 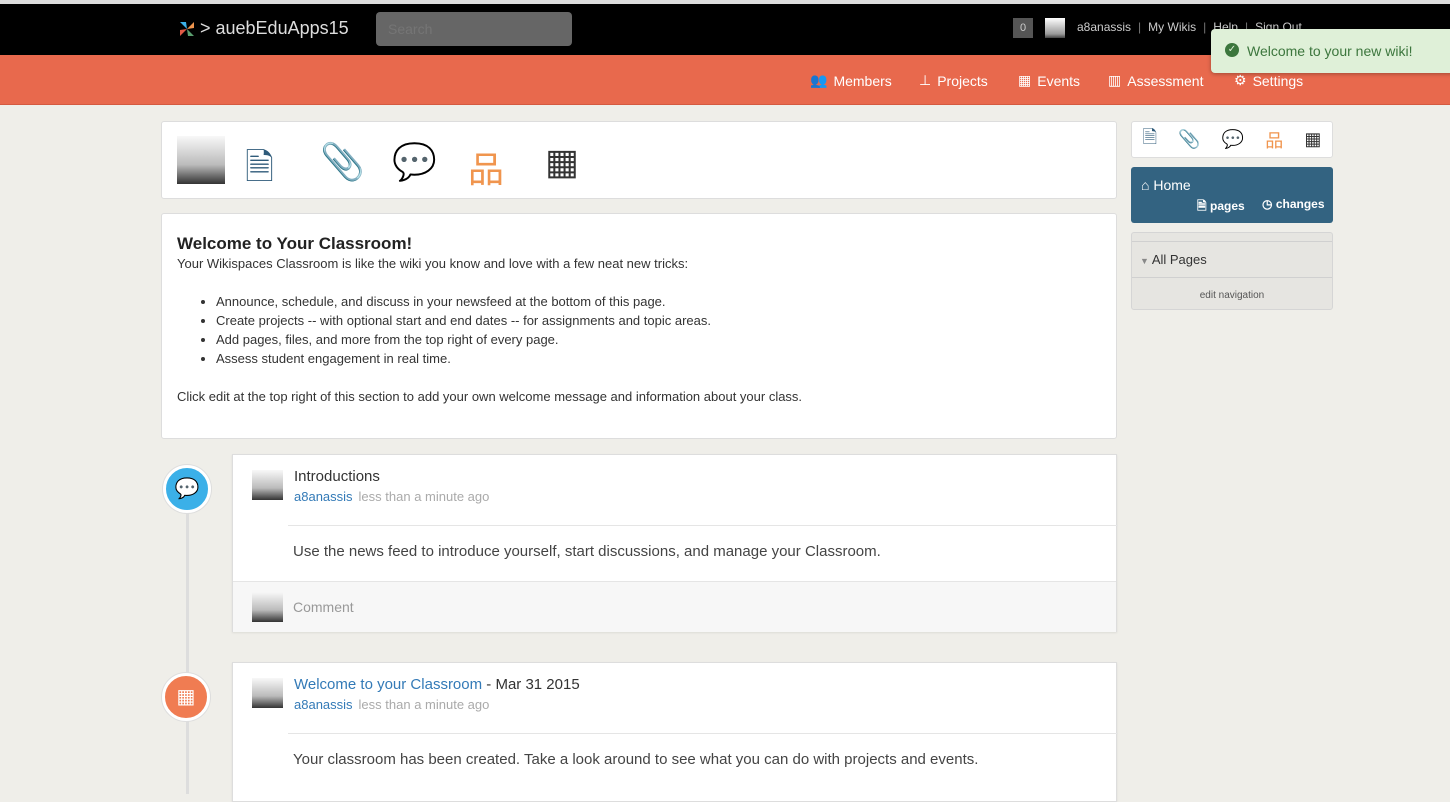 What do you see at coordinates (1055, 28) in the screenshot?
I see `user-avatar` at bounding box center [1055, 28].